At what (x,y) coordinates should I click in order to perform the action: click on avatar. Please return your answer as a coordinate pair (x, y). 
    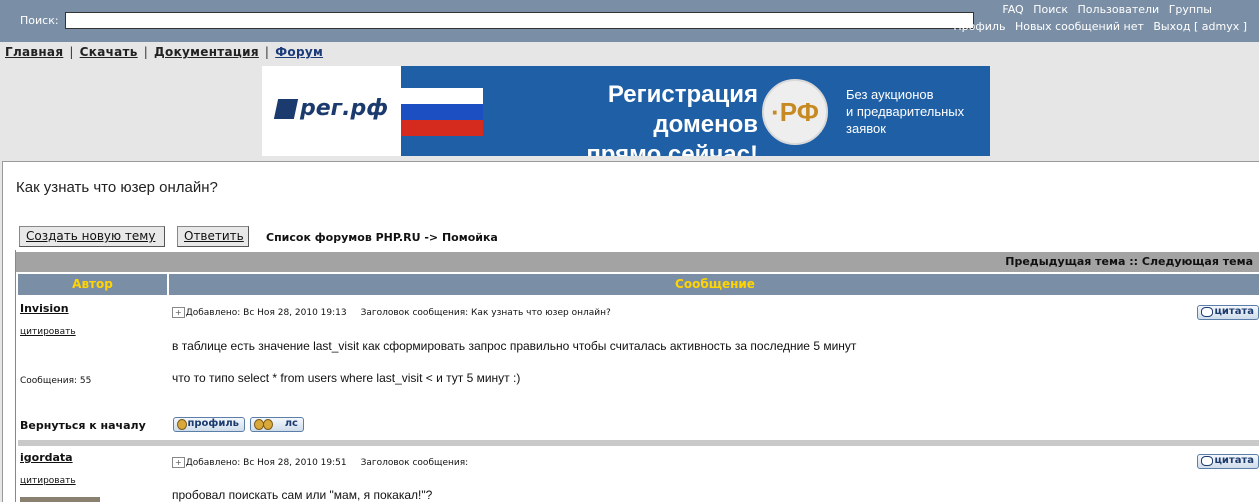
    Looking at the image, I should click on (60, 499).